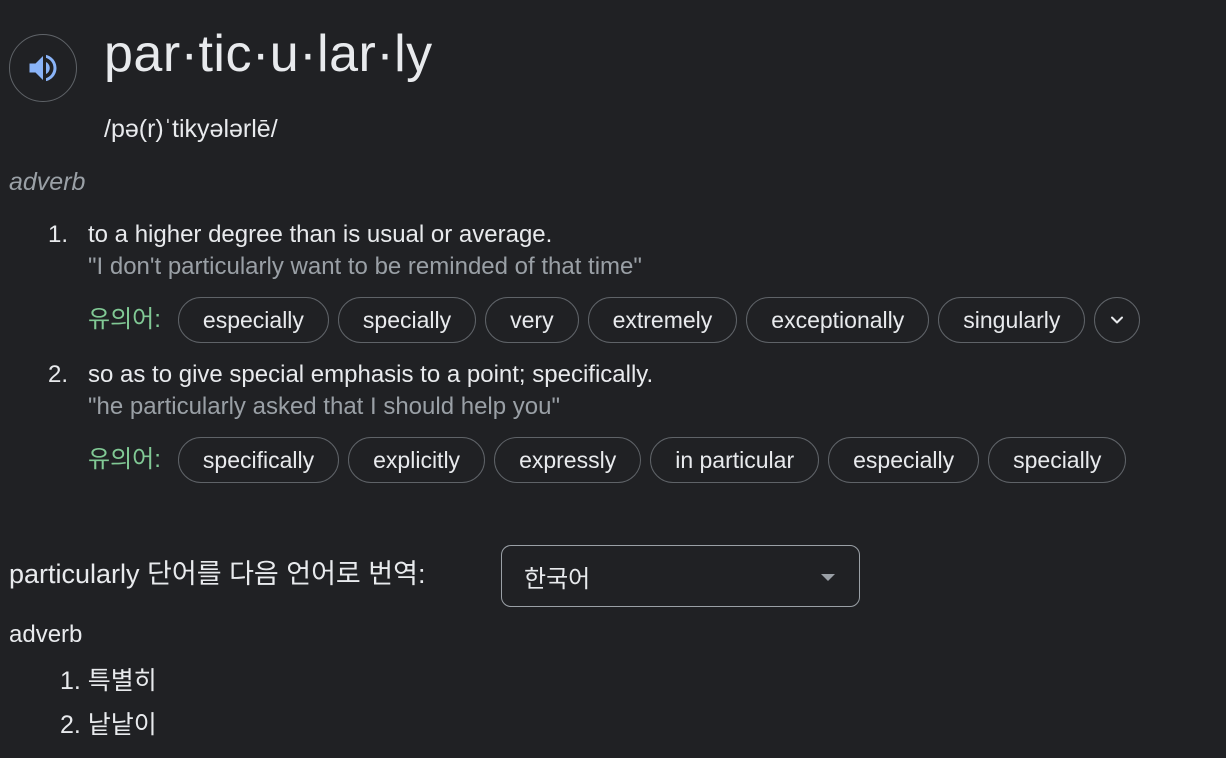 The width and height of the screenshot is (1226, 758). What do you see at coordinates (828, 577) in the screenshot?
I see `dropdown-caret-icon` at bounding box center [828, 577].